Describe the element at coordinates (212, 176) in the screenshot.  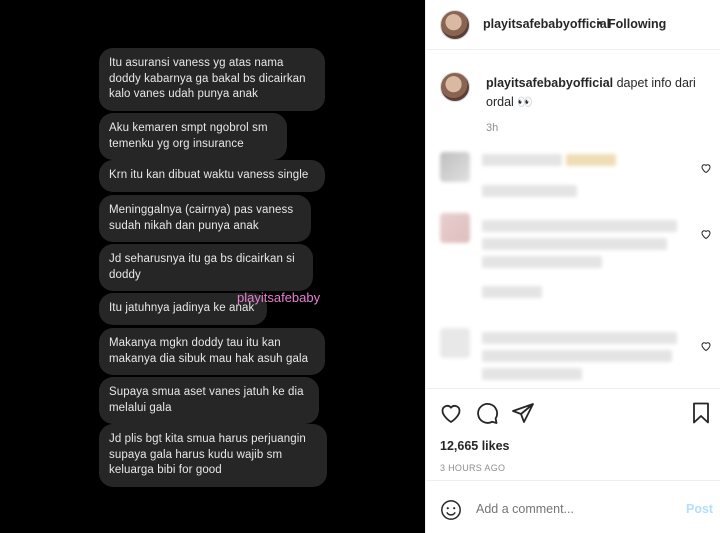
I see `message-bubble: Krn itu kan dibuat waktu vaness single` at that location.